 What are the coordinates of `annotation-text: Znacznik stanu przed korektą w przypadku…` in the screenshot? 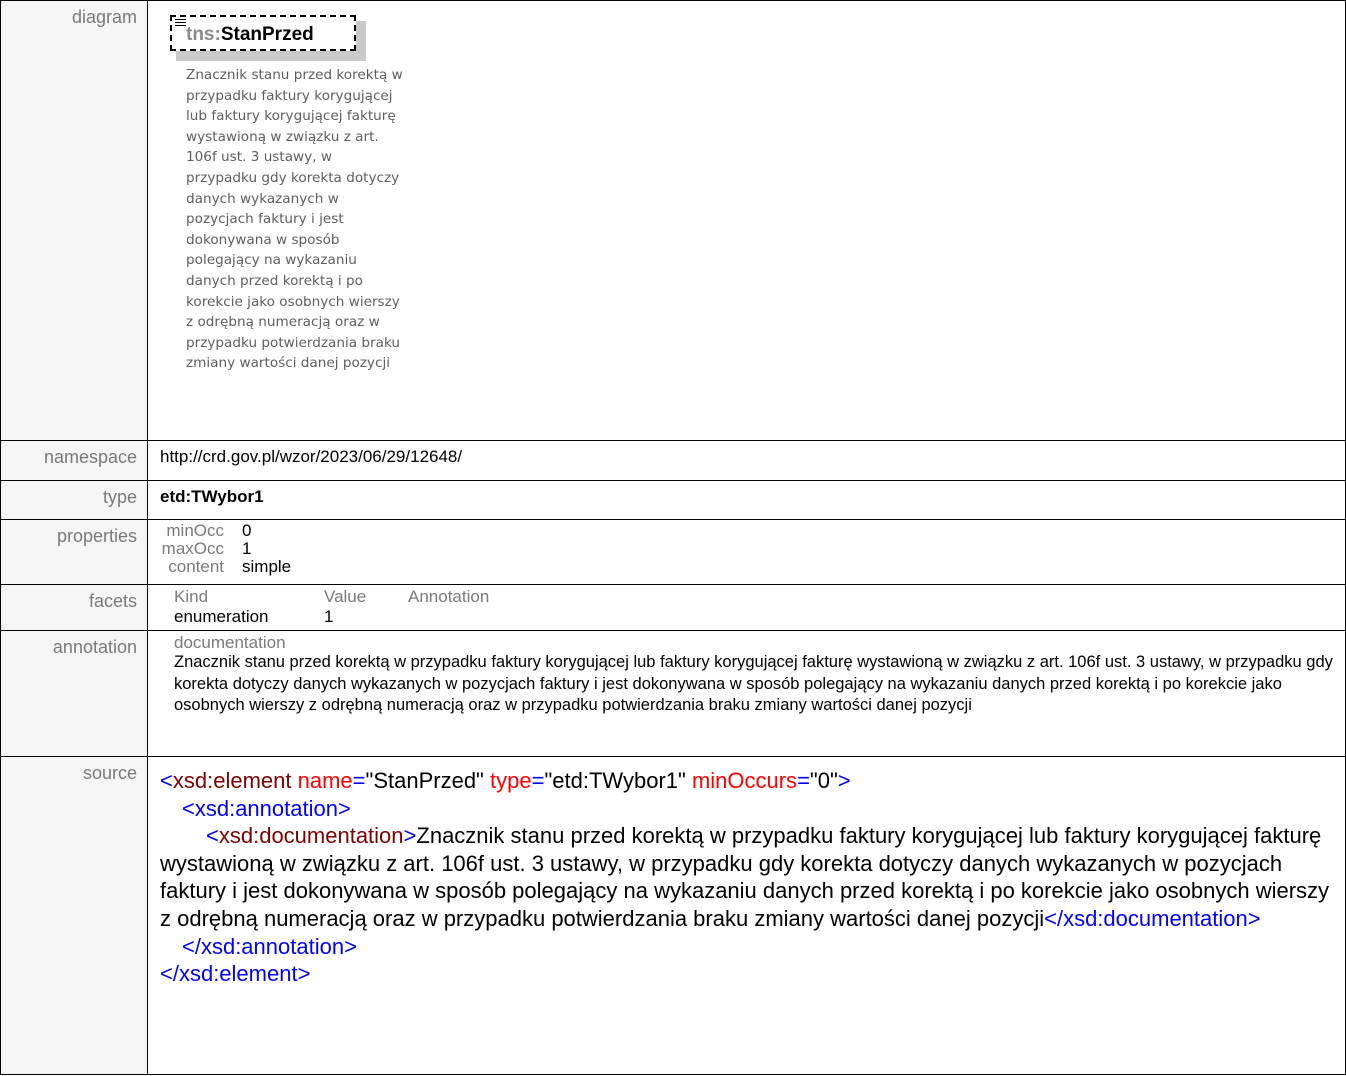 It's located at (753, 684).